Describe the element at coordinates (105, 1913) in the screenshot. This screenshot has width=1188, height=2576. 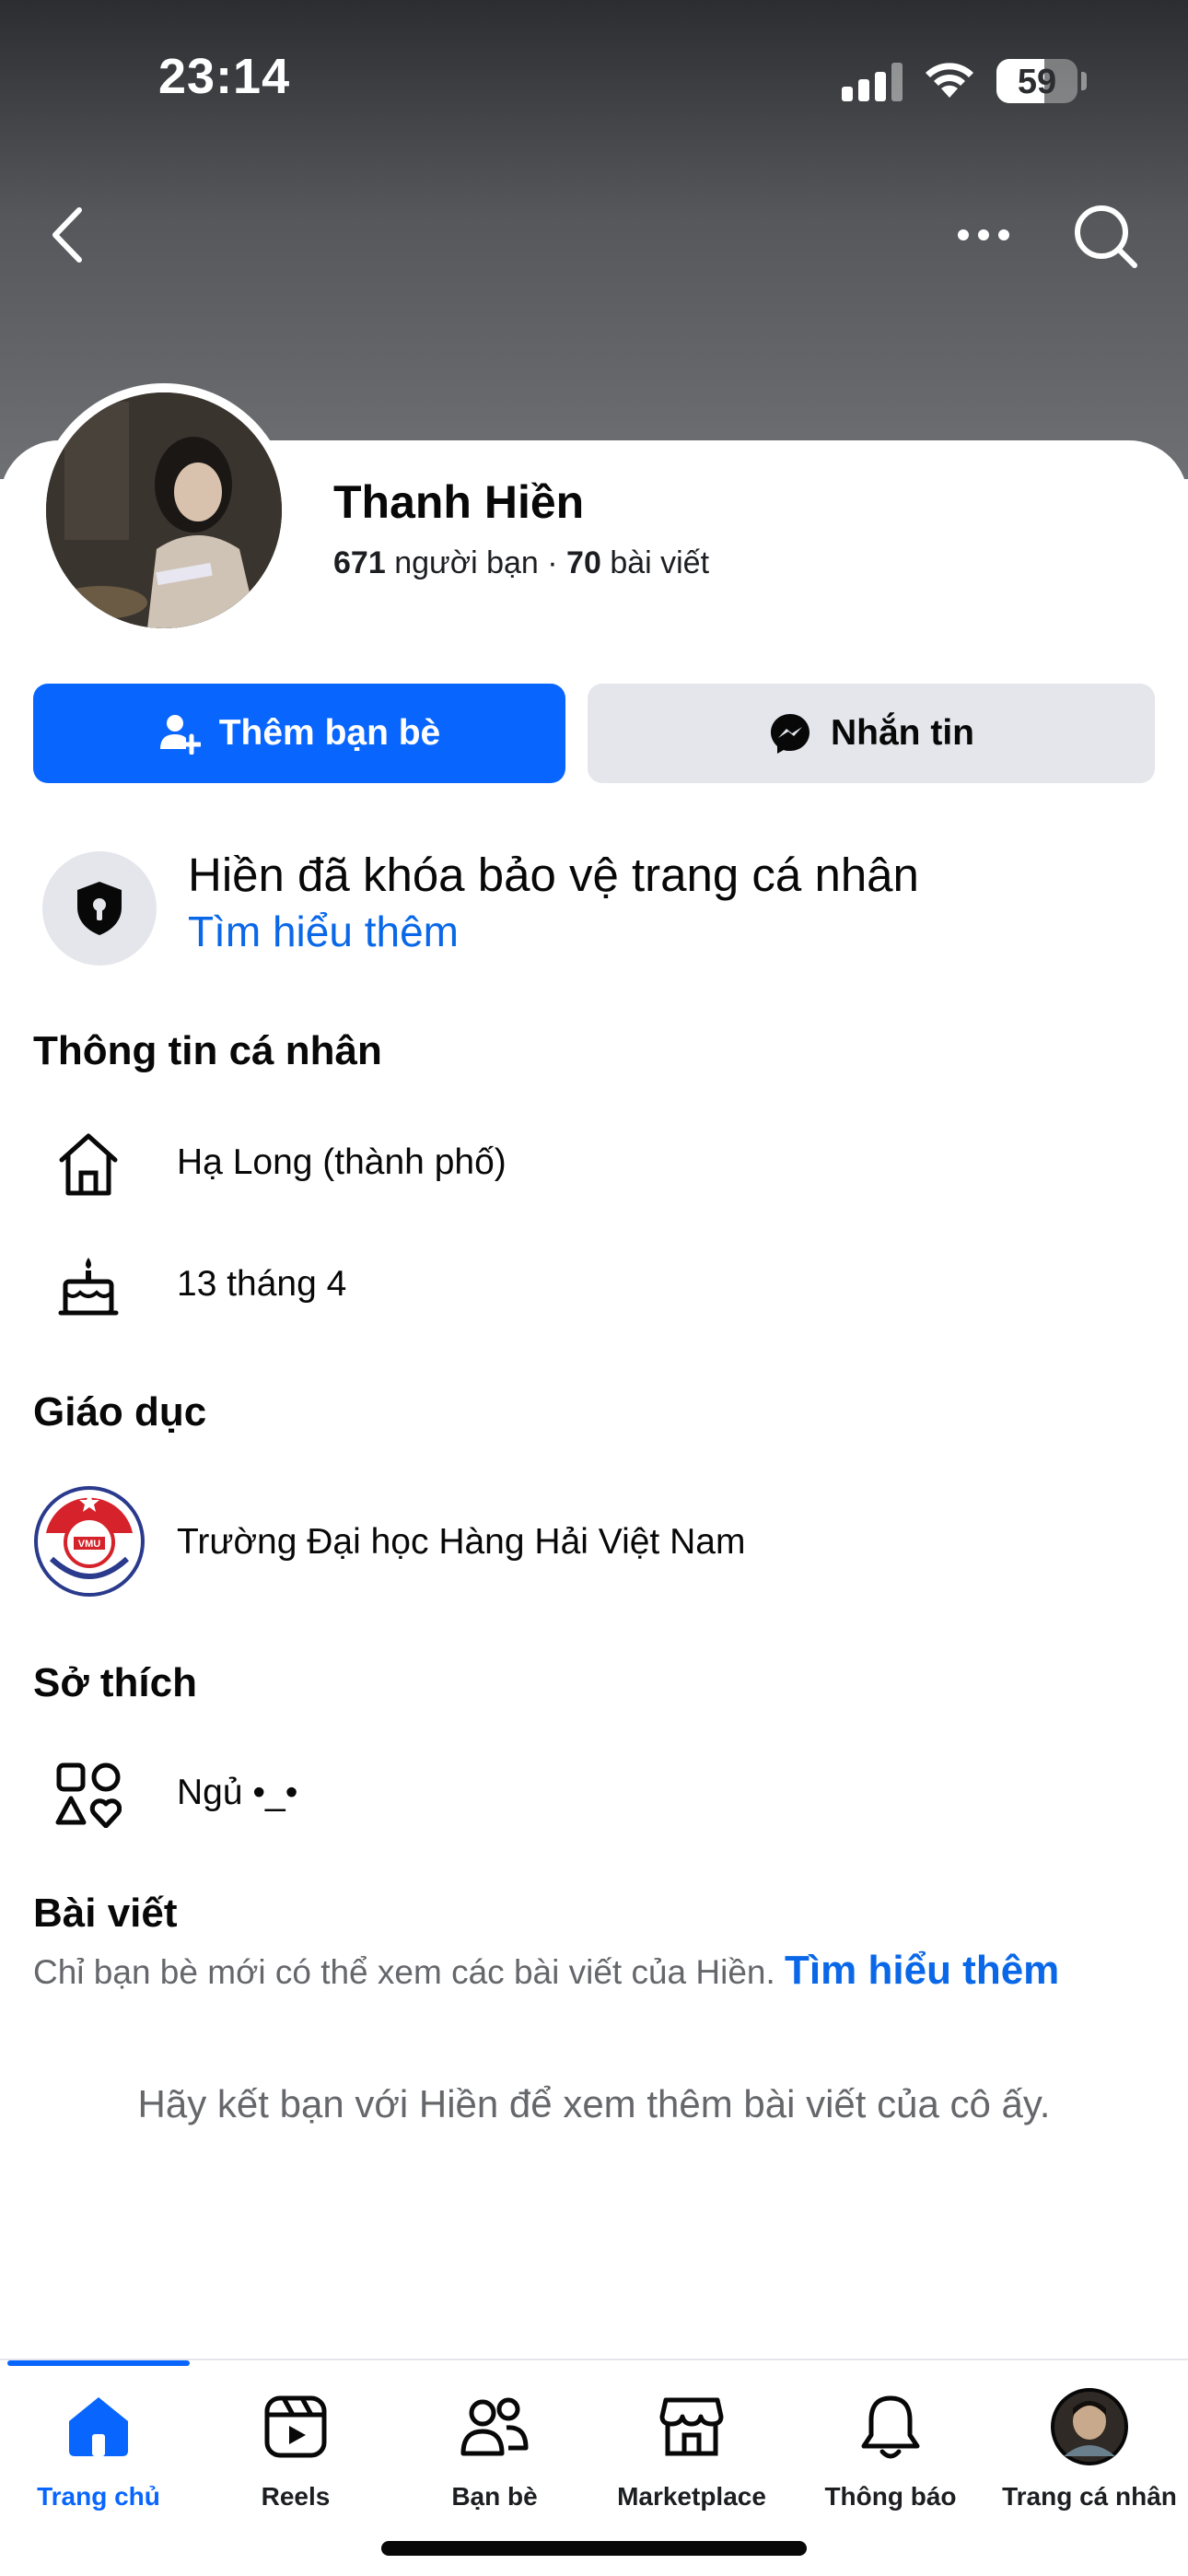
I see `posts-title: Bài viết` at that location.